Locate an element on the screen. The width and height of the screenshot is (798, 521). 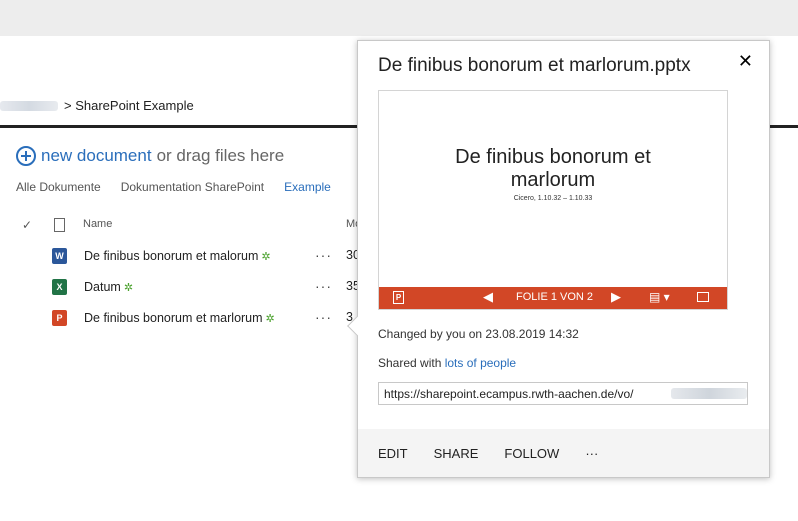
fullscreen-icon is located at coordinates (703, 297).